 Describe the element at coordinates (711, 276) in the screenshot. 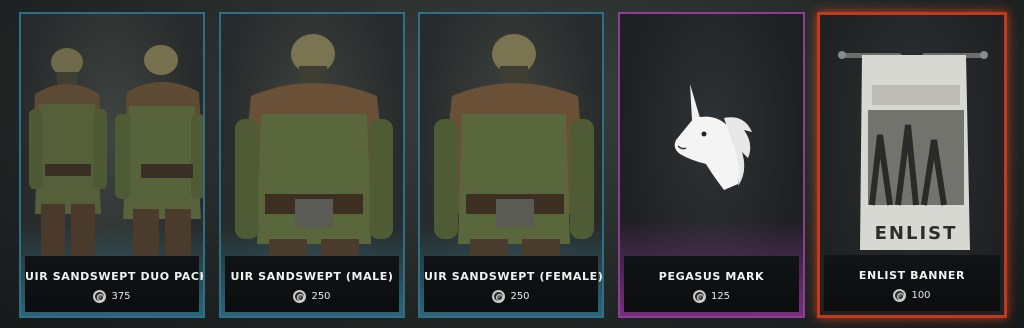

I see `item-name: PEGASUS MARK` at that location.